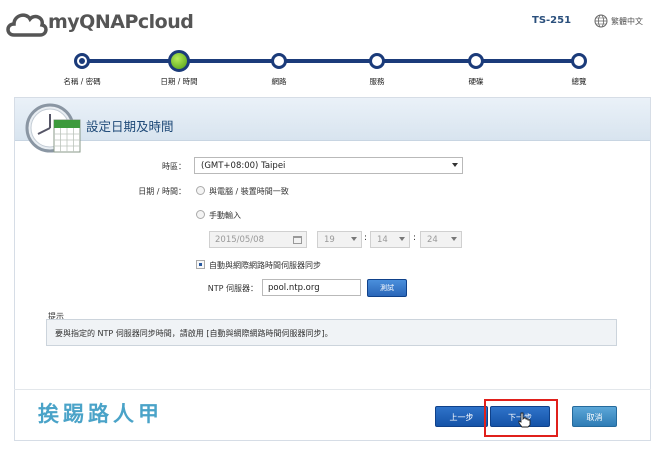  What do you see at coordinates (200, 214) in the screenshot?
I see `manual-radio` at bounding box center [200, 214].